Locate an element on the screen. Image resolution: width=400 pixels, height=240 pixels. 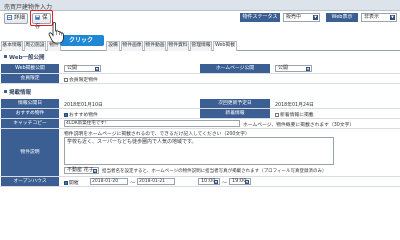
open-house-time-to: 19:00 ▼ is located at coordinates (240, 181).